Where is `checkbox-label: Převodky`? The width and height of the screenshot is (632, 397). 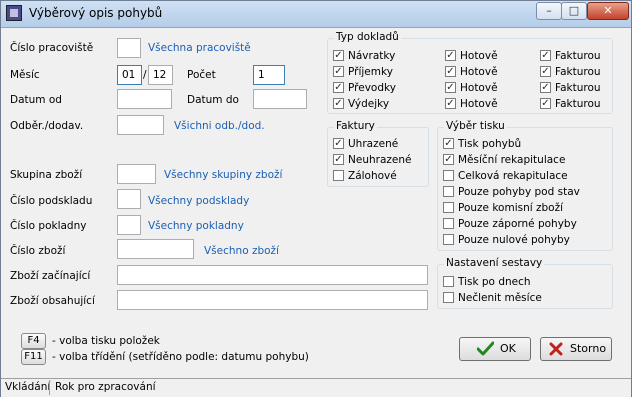
checkbox-label: Převodky is located at coordinates (372, 88).